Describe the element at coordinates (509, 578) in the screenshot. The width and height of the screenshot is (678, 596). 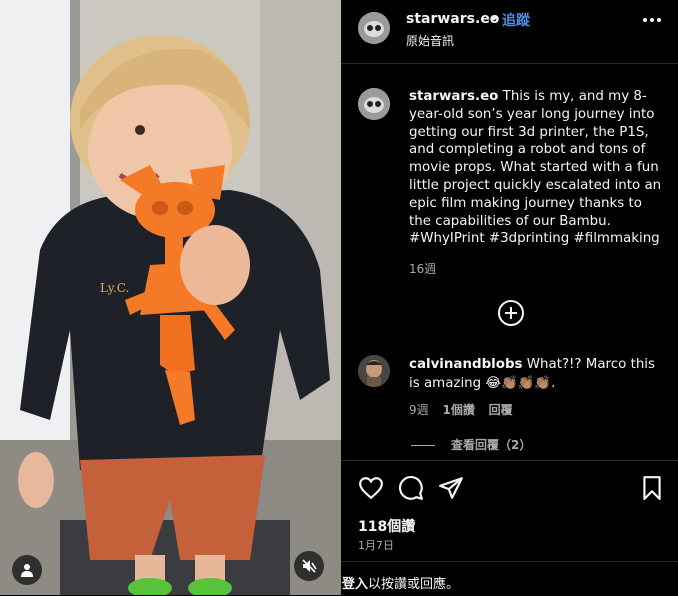
I see `login-prompt: 登入以按讚或回應。` at that location.